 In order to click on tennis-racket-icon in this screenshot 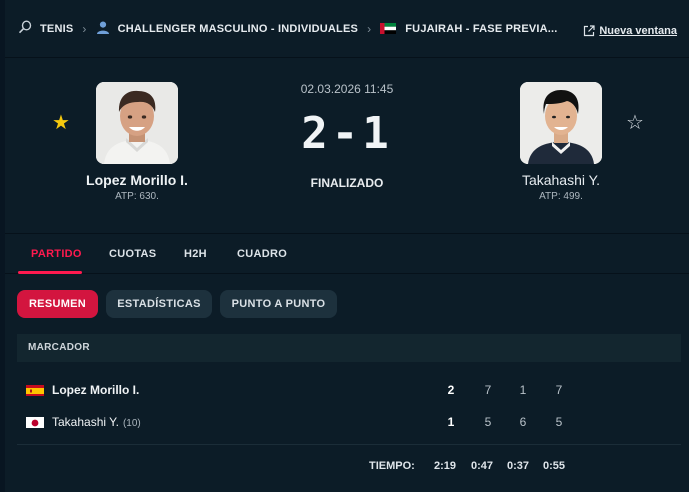, I will do `click(25, 28)`.